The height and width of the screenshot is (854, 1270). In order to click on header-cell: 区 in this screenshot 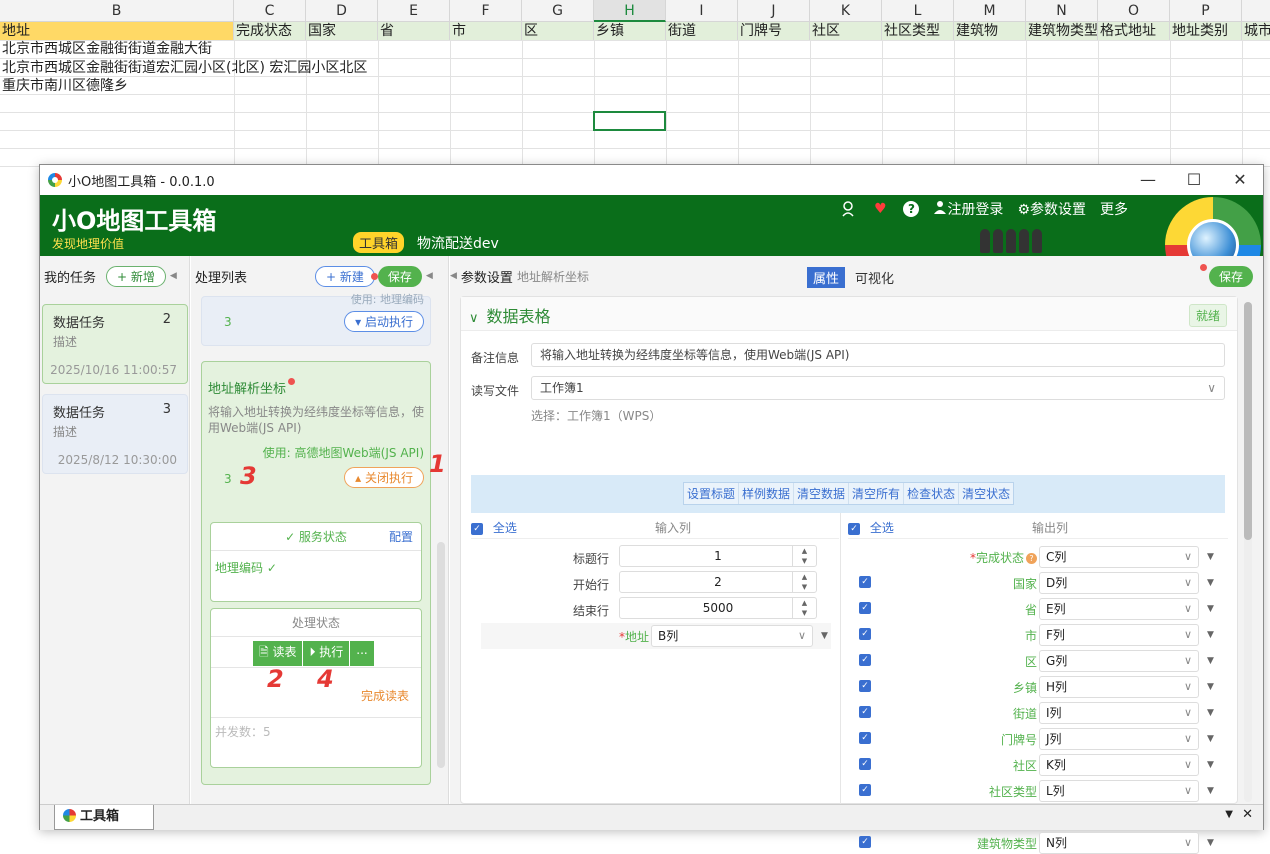, I will do `click(558, 31)`.